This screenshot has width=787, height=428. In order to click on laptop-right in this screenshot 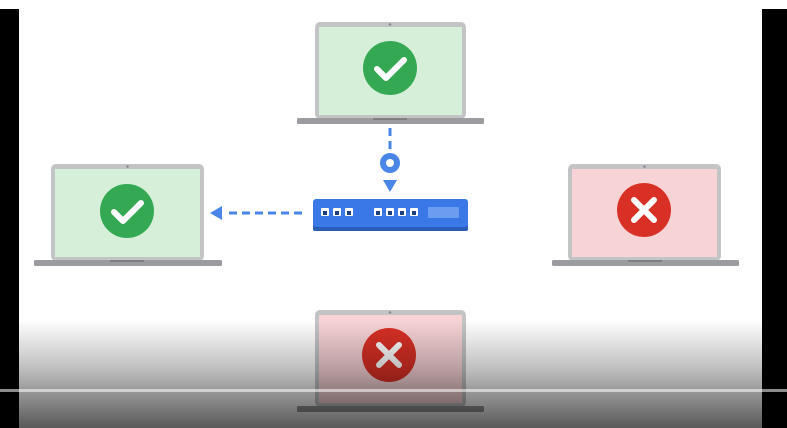, I will do `click(645, 215)`.